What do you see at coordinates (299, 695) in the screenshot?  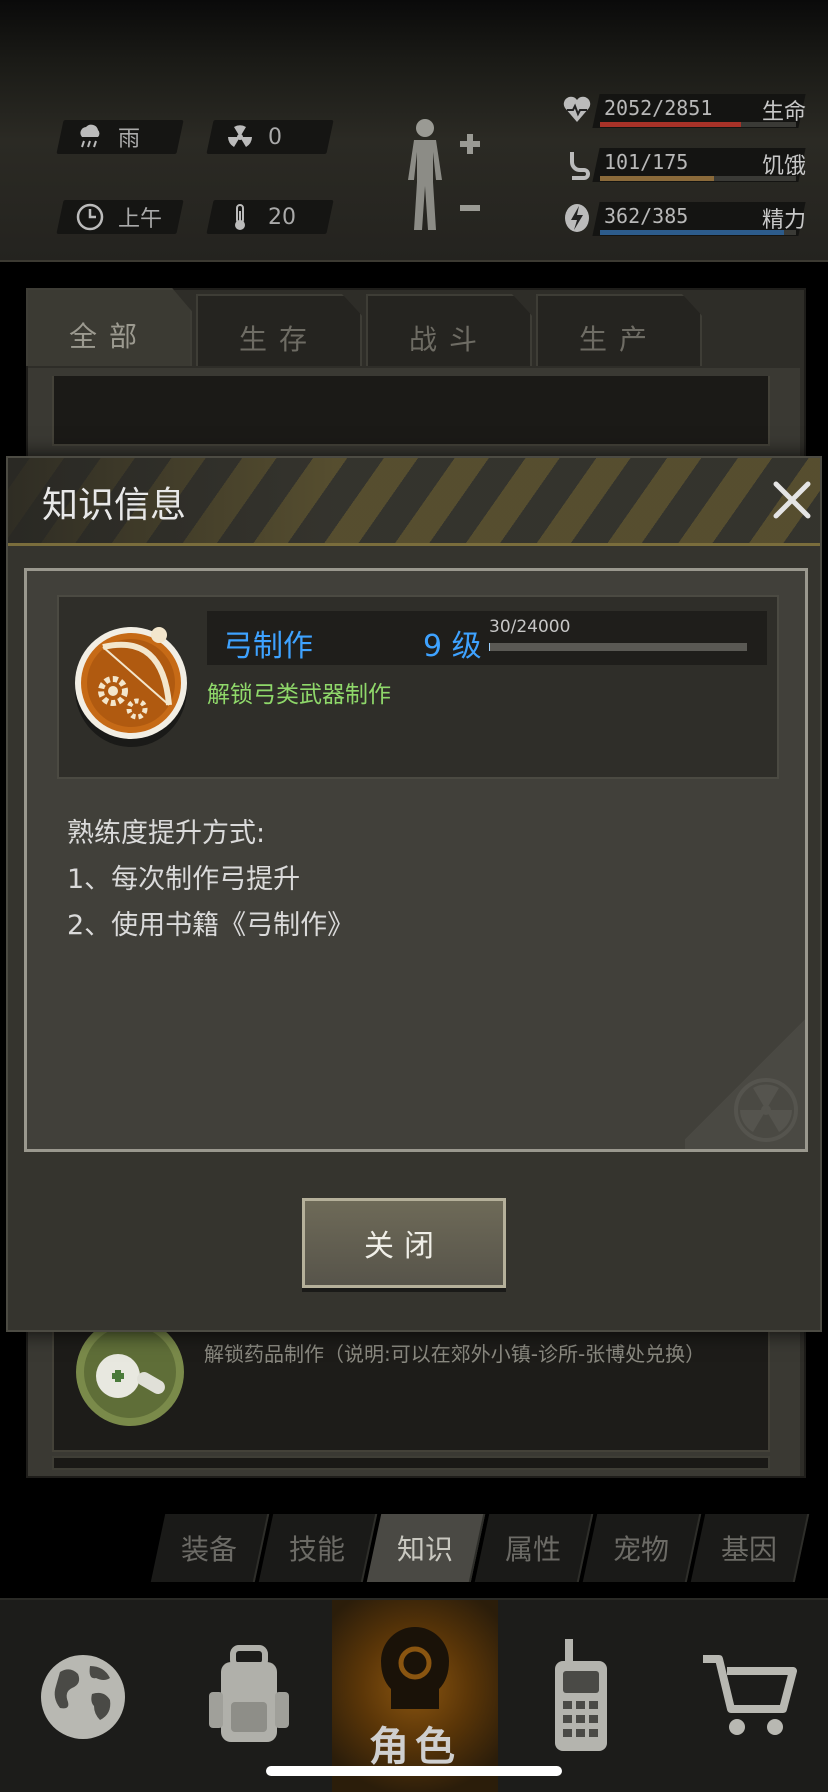 I see `skill-description: 解锁弓类武器制作` at bounding box center [299, 695].